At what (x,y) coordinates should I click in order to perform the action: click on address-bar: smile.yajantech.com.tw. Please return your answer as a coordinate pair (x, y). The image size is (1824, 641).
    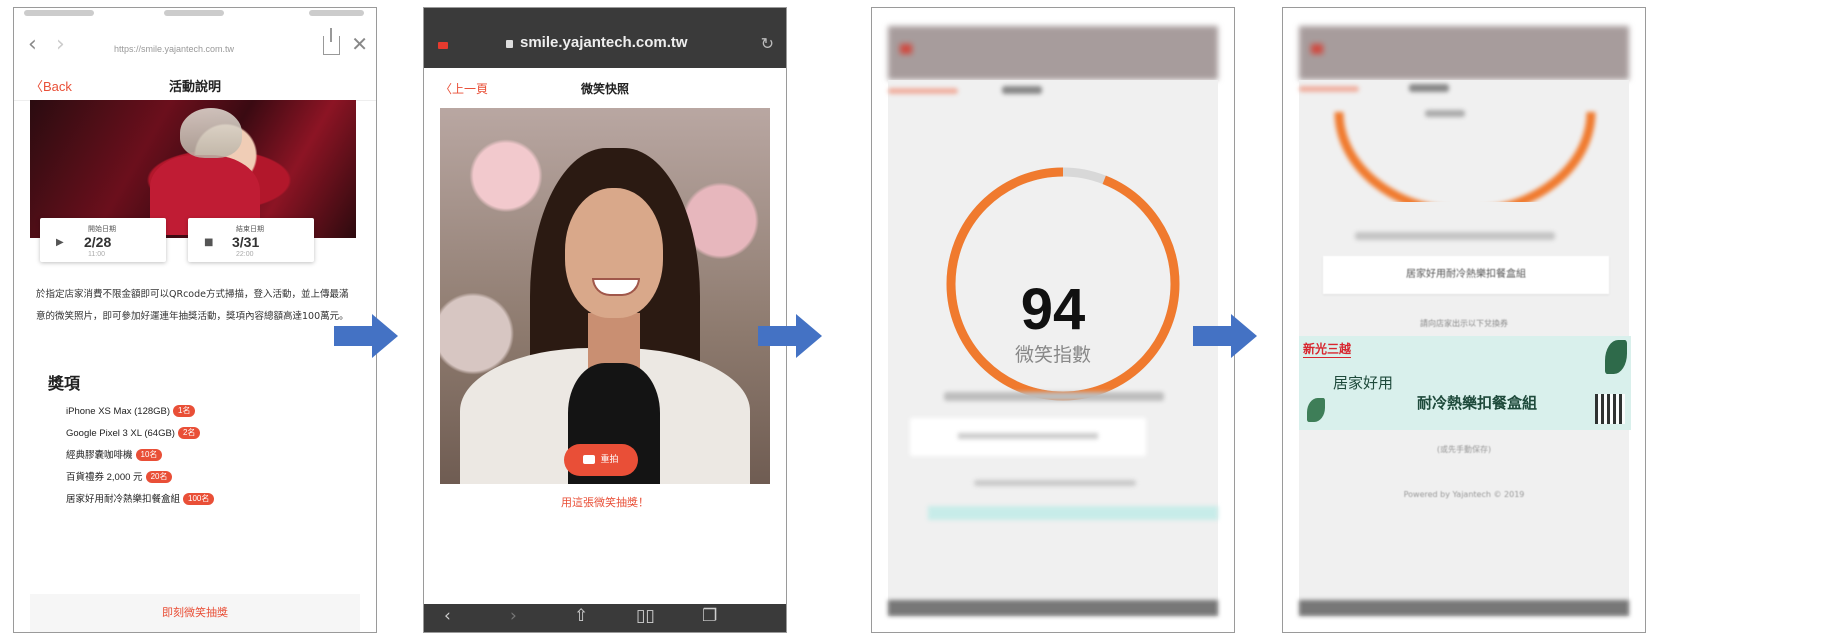
    Looking at the image, I should click on (604, 42).